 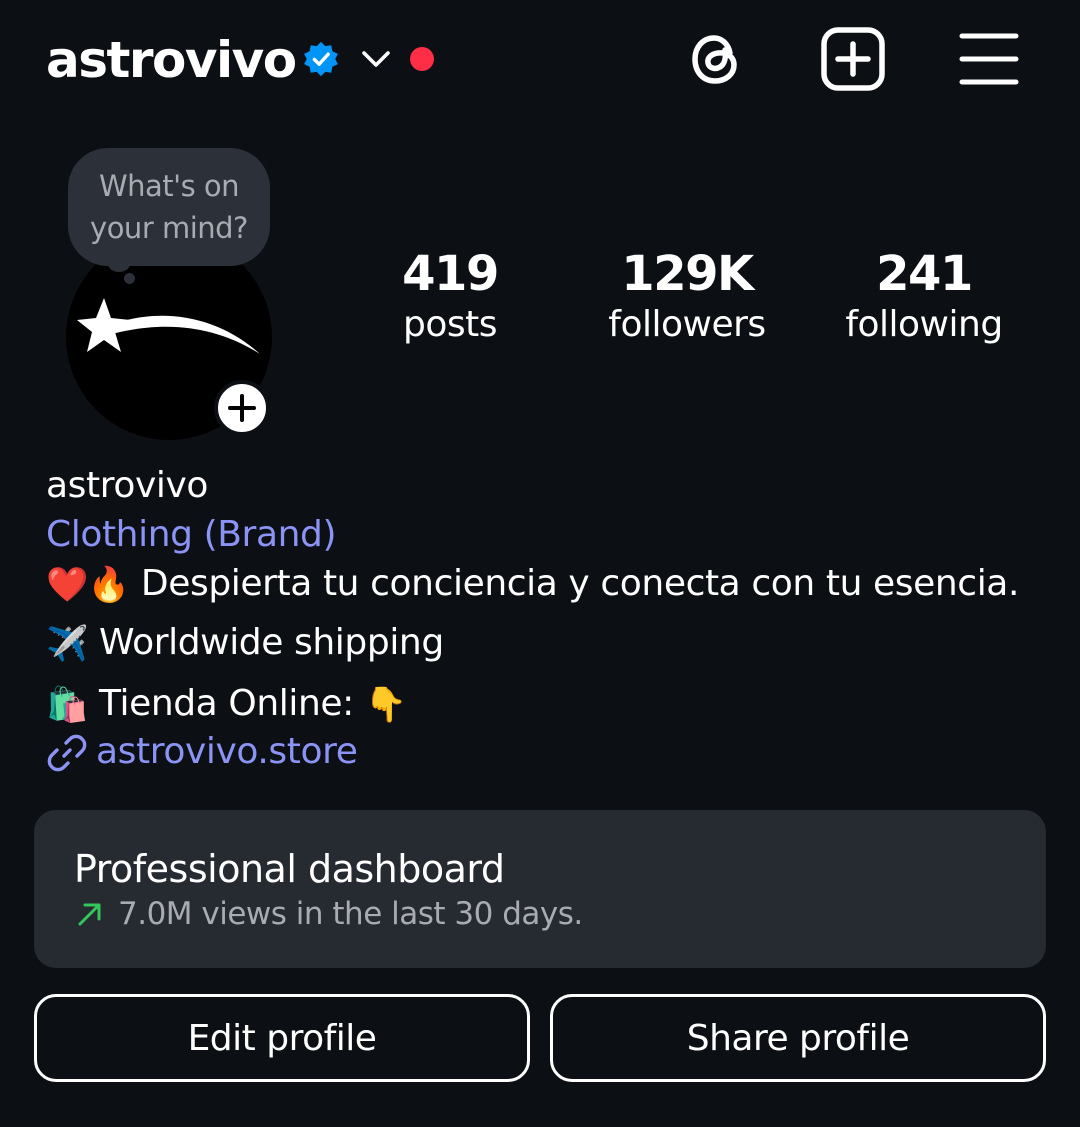 What do you see at coordinates (127, 485) in the screenshot?
I see `profile-name: astrovivo` at bounding box center [127, 485].